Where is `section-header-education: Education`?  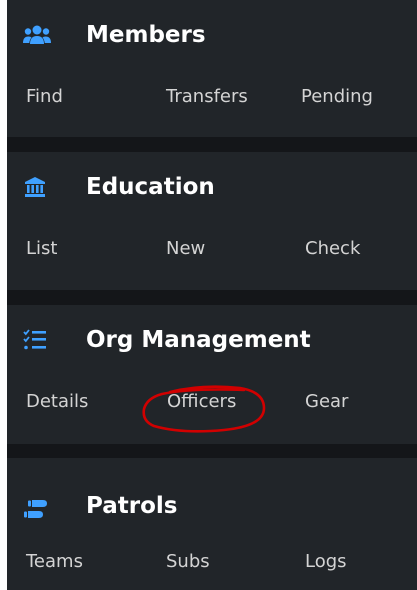 section-header-education: Education is located at coordinates (212, 187).